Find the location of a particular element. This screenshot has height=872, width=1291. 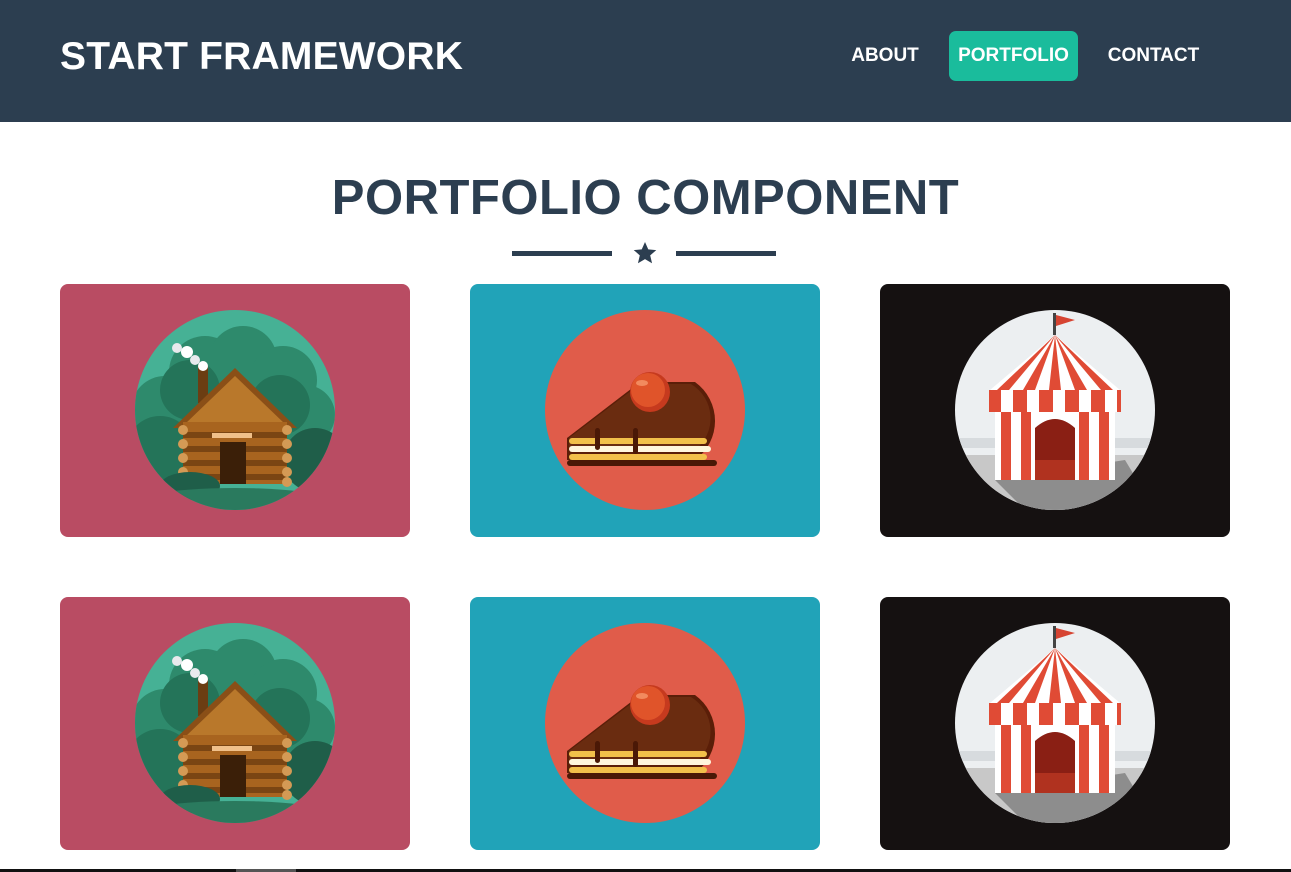

star-icon is located at coordinates (645, 252).